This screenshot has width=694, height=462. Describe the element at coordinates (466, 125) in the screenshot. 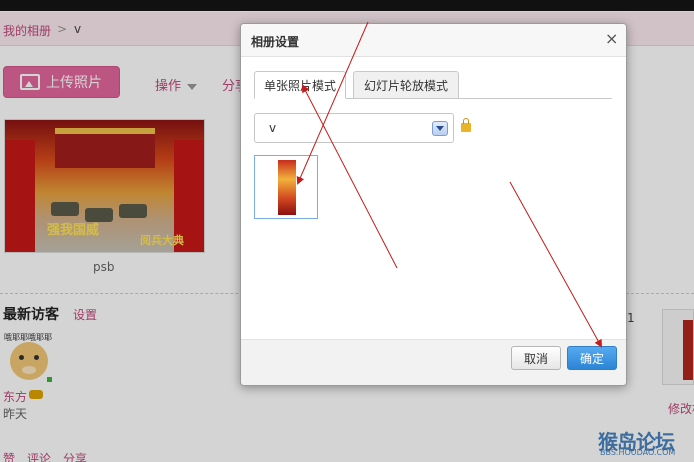

I see `lock-icon` at that location.